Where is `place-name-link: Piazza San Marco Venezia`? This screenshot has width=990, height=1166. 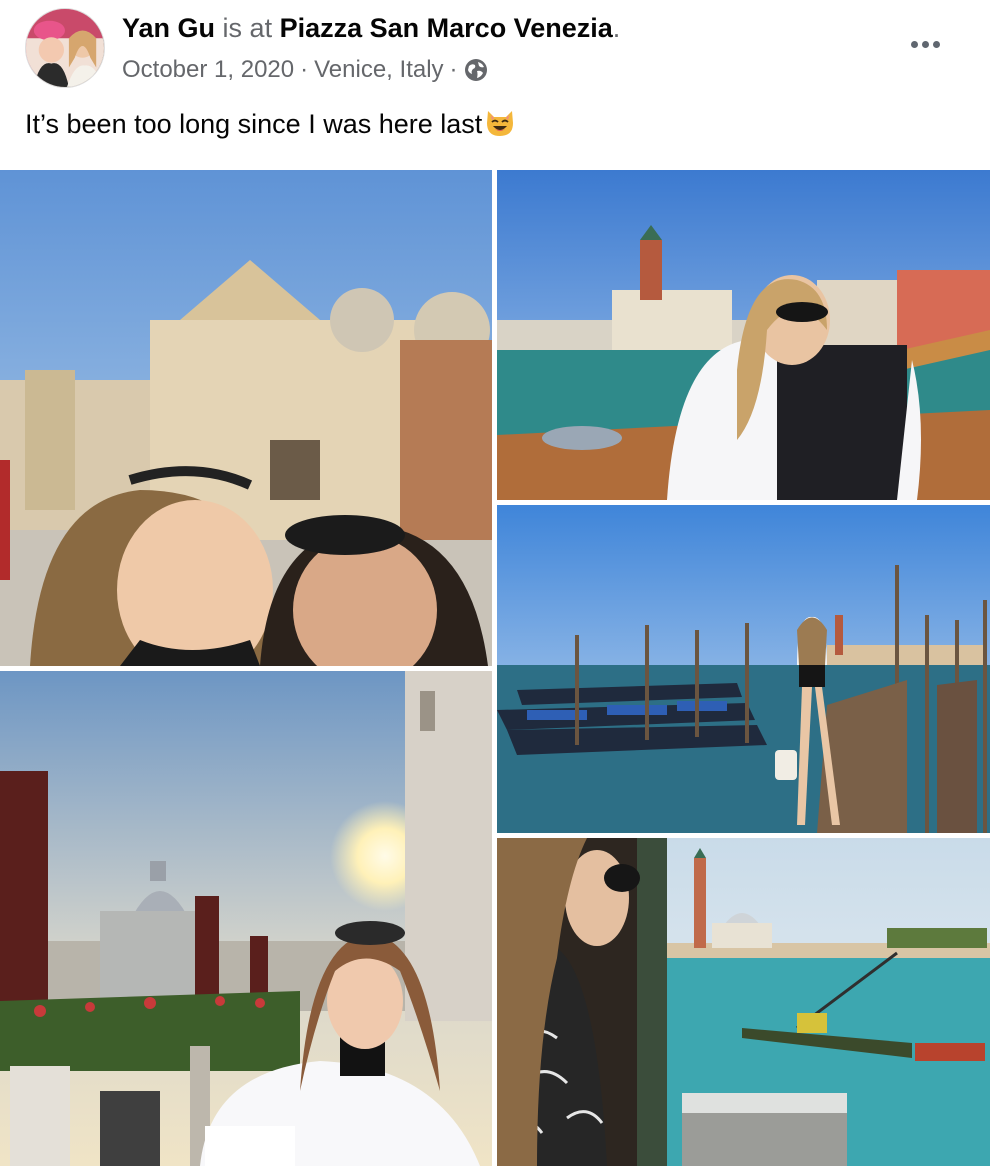 place-name-link: Piazza San Marco Venezia is located at coordinates (446, 28).